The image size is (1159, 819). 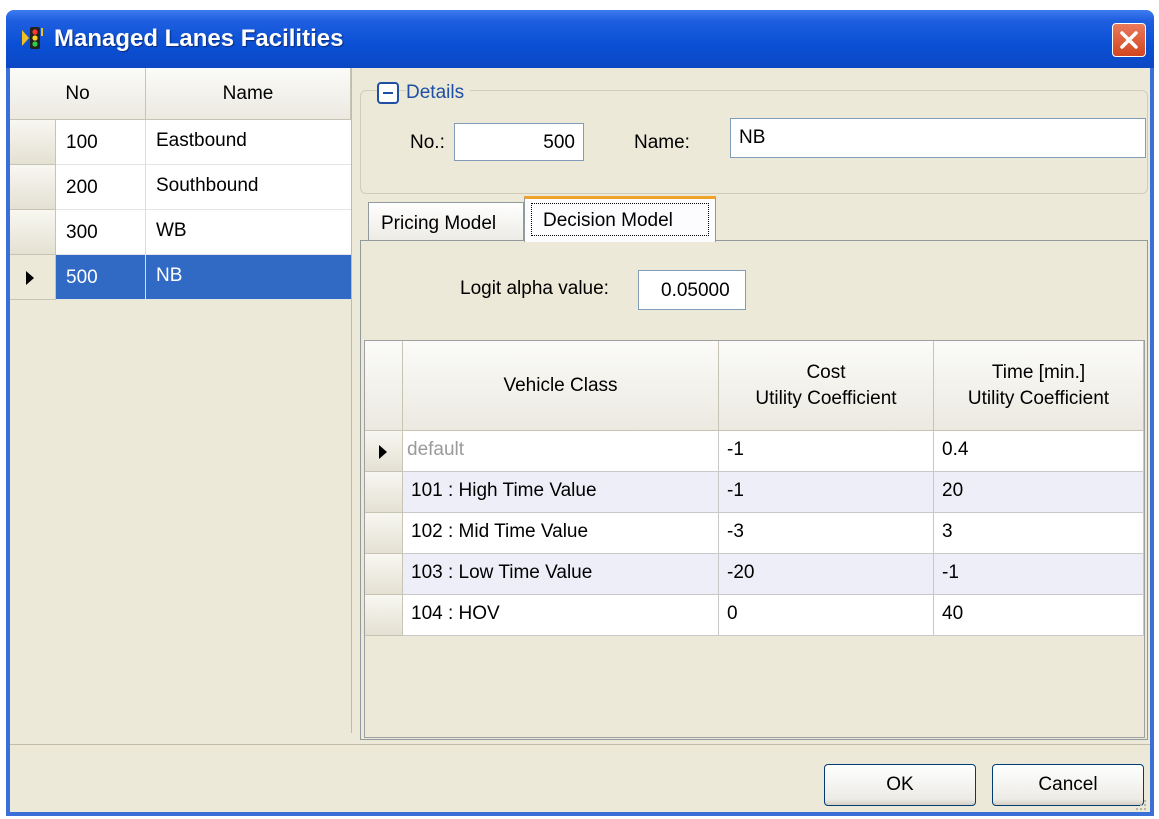 I want to click on cell-vehicle-class: default, so click(x=561, y=451).